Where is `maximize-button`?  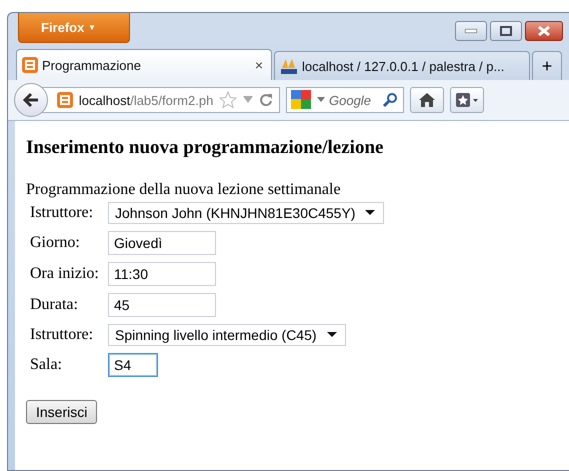
maximize-button is located at coordinates (506, 31).